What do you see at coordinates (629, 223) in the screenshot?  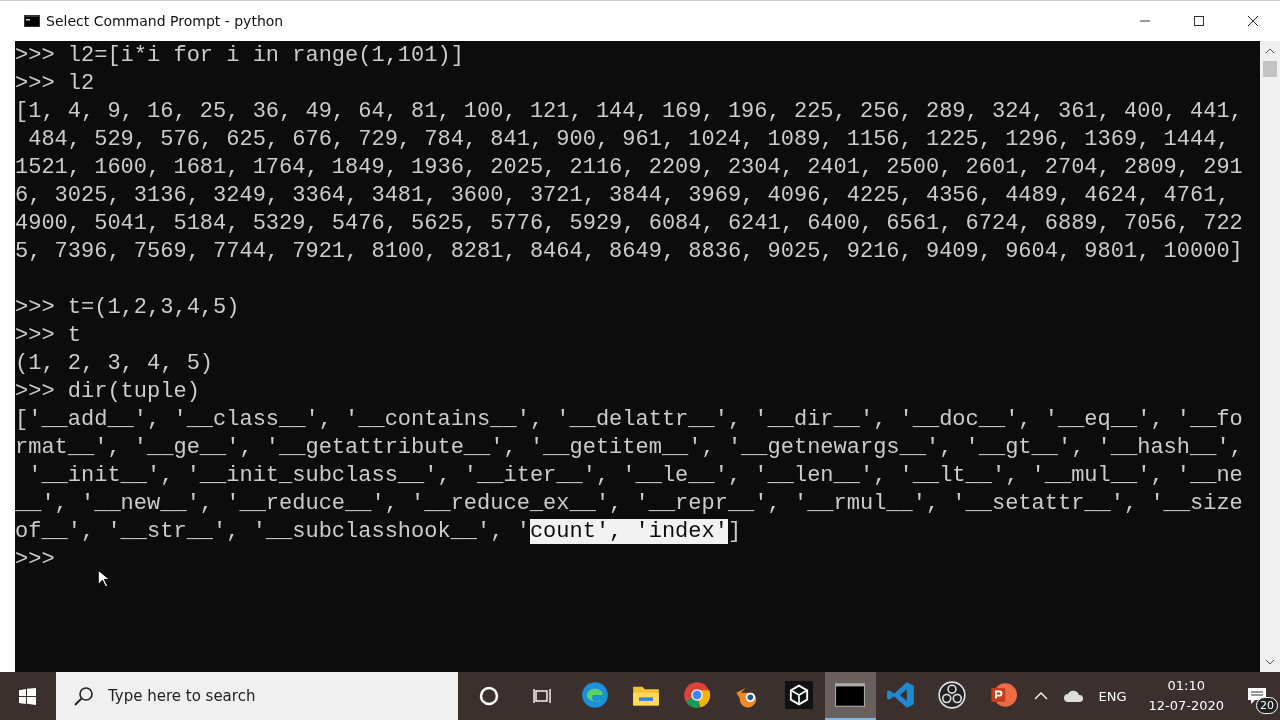 I see `console-line: 4900, 5041, 5184, 5329, 5476, 5625, 5776, 5929, 6084, 6241, 6400, 6561, 6724, 6889, 7056, 722` at bounding box center [629, 223].